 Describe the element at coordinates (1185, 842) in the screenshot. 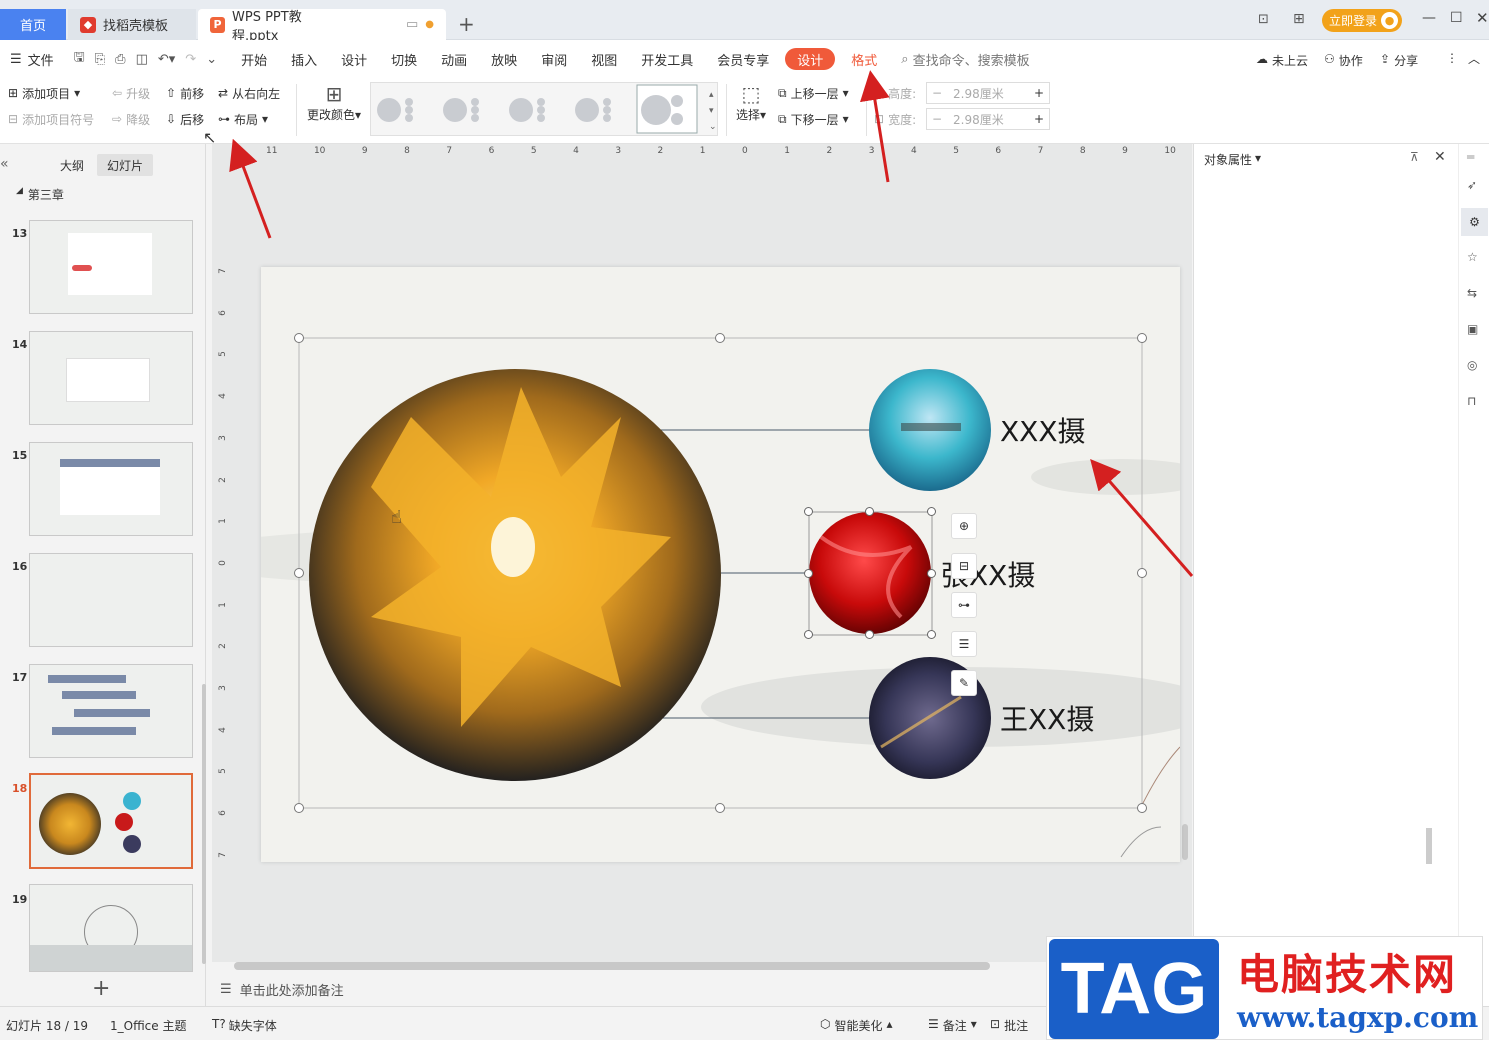

I see `canvas-vertical-scrollbar` at that location.